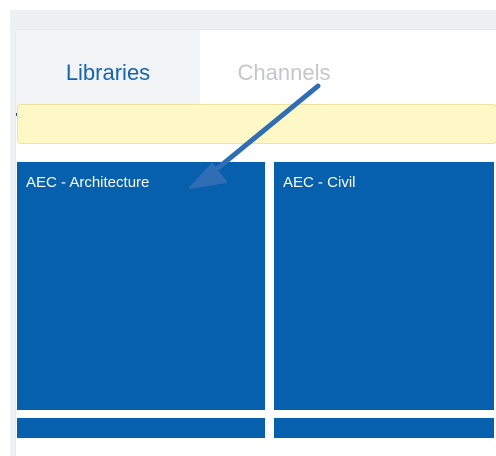 The width and height of the screenshot is (496, 456). I want to click on library-tile-label: AEC - Civil, so click(319, 182).